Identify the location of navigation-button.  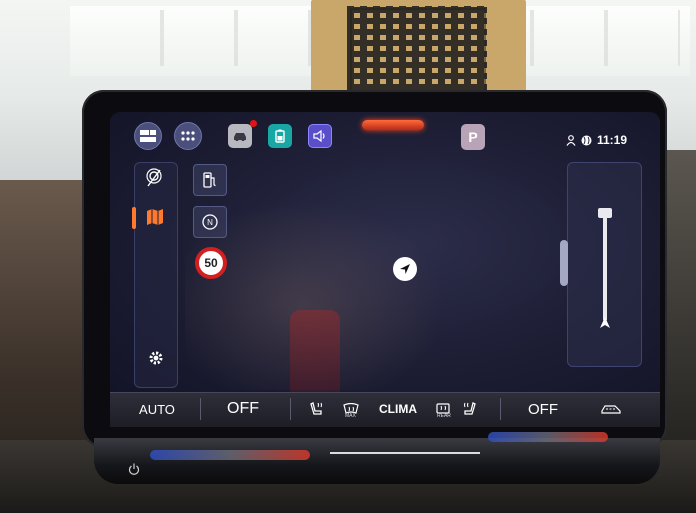
(154, 178).